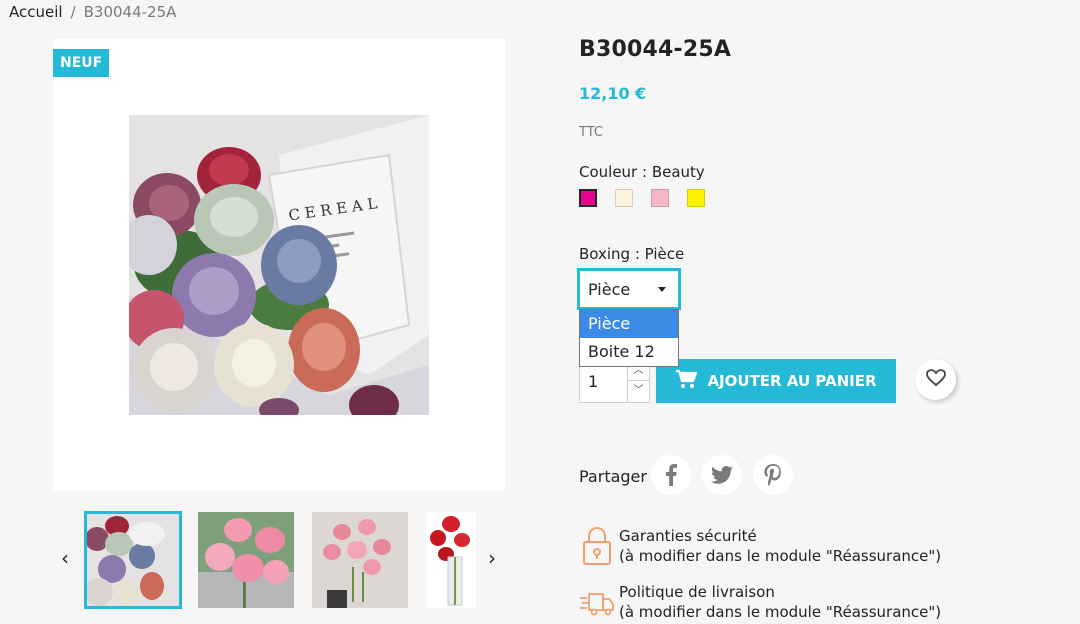  Describe the element at coordinates (65, 558) in the screenshot. I see `chevron-left-icon: ‹` at that location.